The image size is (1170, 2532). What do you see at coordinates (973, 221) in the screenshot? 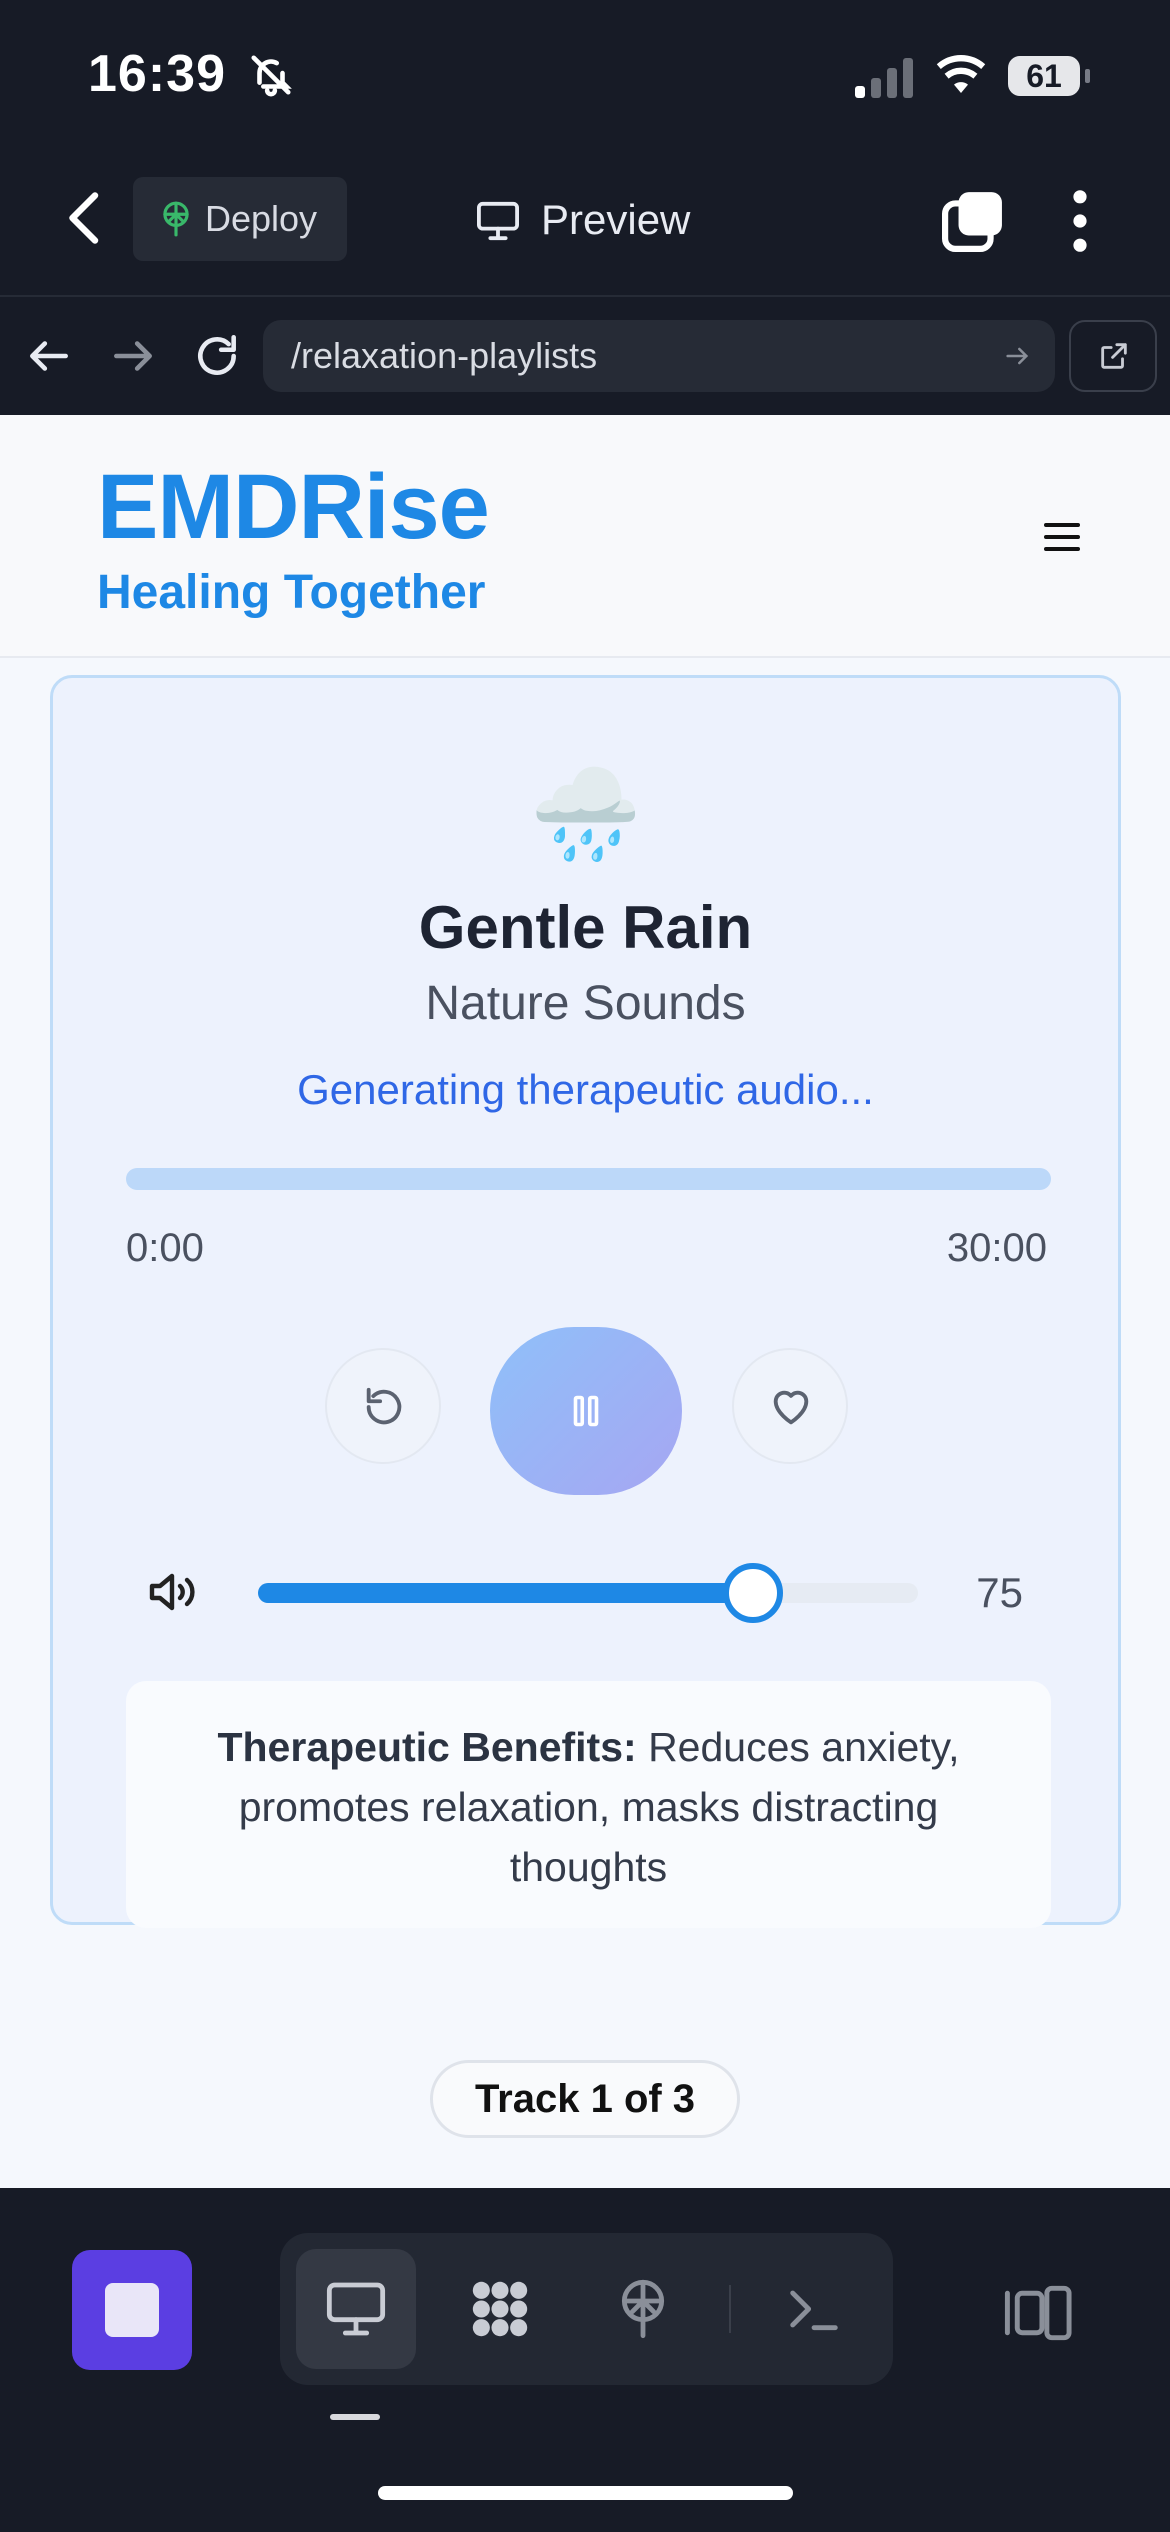
I see `tabs-icon` at bounding box center [973, 221].